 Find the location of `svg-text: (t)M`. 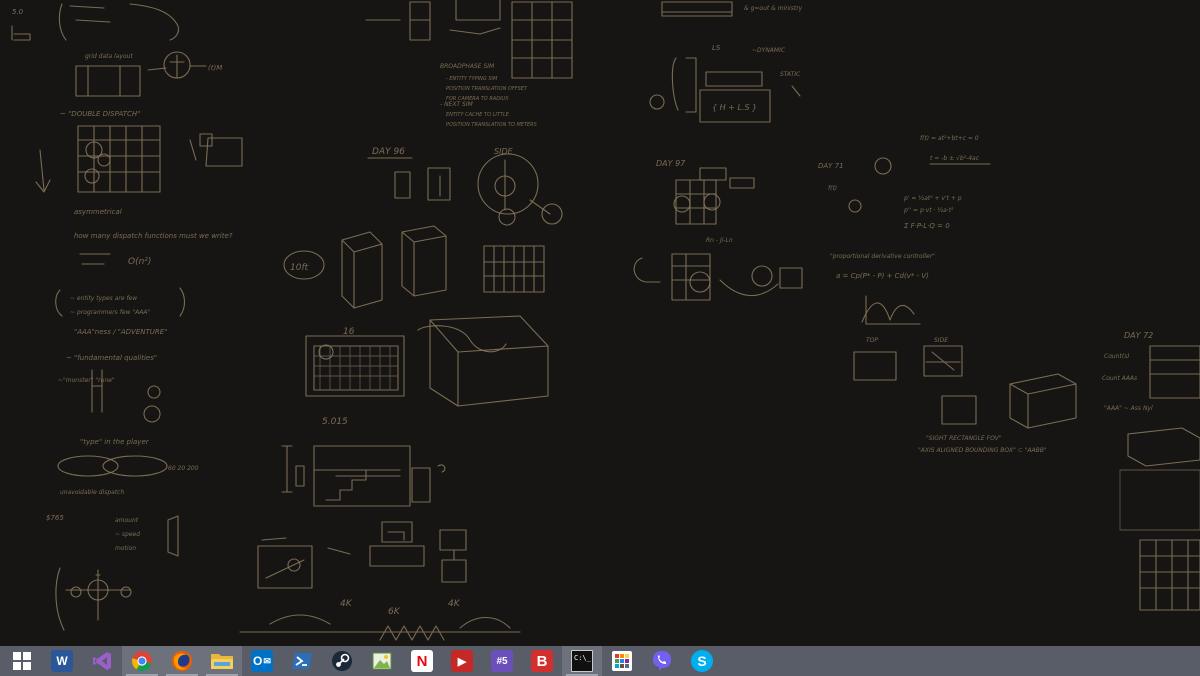

svg-text: (t)M is located at coordinates (215, 68).